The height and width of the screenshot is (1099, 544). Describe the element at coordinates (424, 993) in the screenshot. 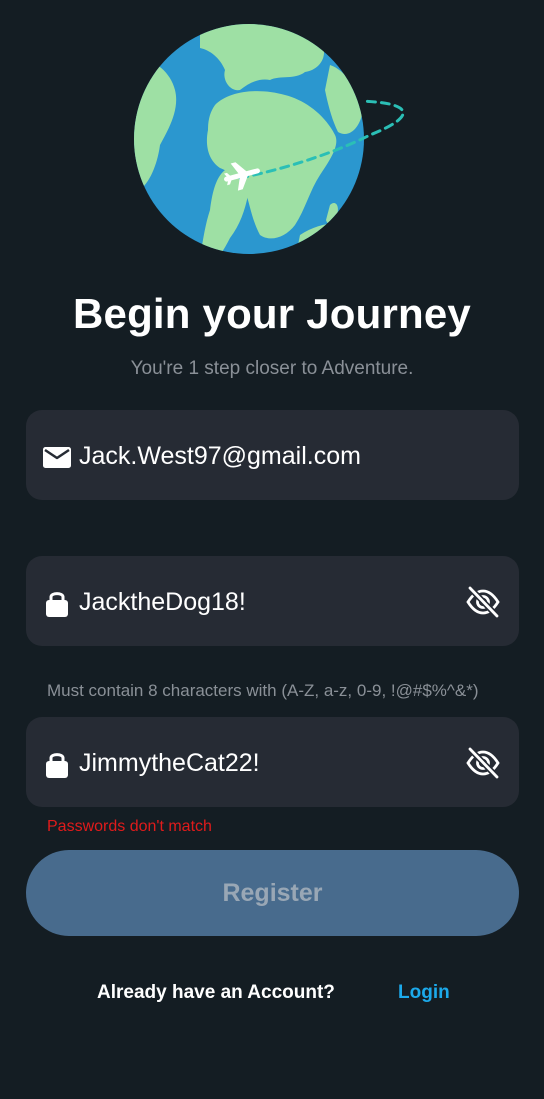

I see `login-link: Login` at that location.